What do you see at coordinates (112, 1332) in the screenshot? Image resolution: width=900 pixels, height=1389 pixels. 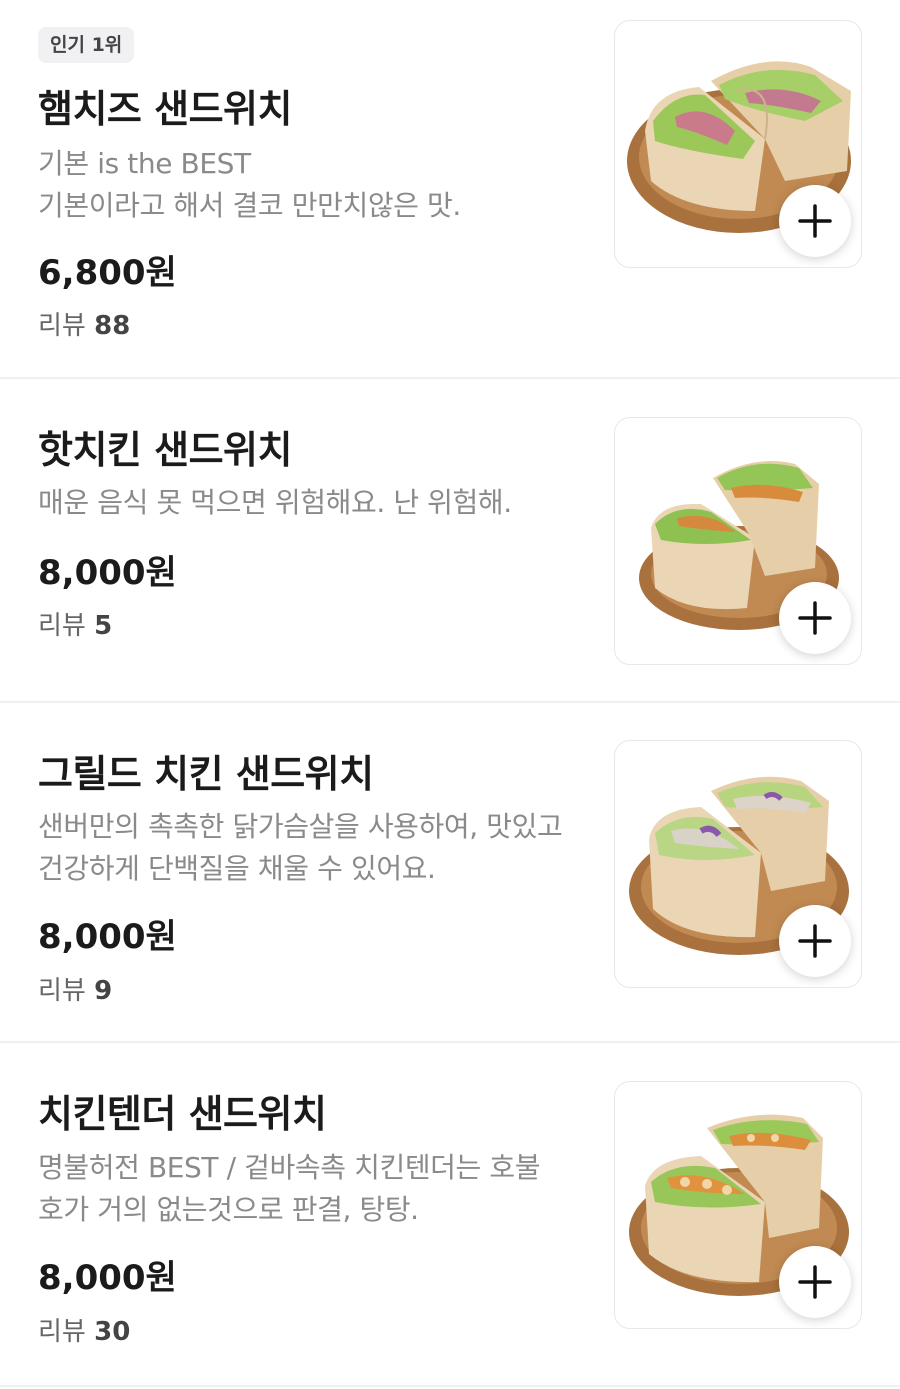 I see `review-count: 30` at bounding box center [112, 1332].